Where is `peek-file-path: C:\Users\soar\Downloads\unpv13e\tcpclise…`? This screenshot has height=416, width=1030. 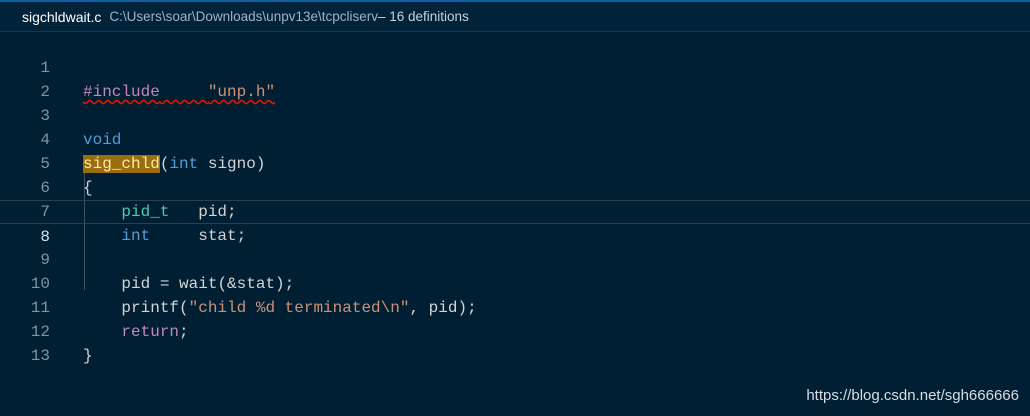 peek-file-path: C:\Users\soar\Downloads\unpv13e\tcpclise… is located at coordinates (243, 16).